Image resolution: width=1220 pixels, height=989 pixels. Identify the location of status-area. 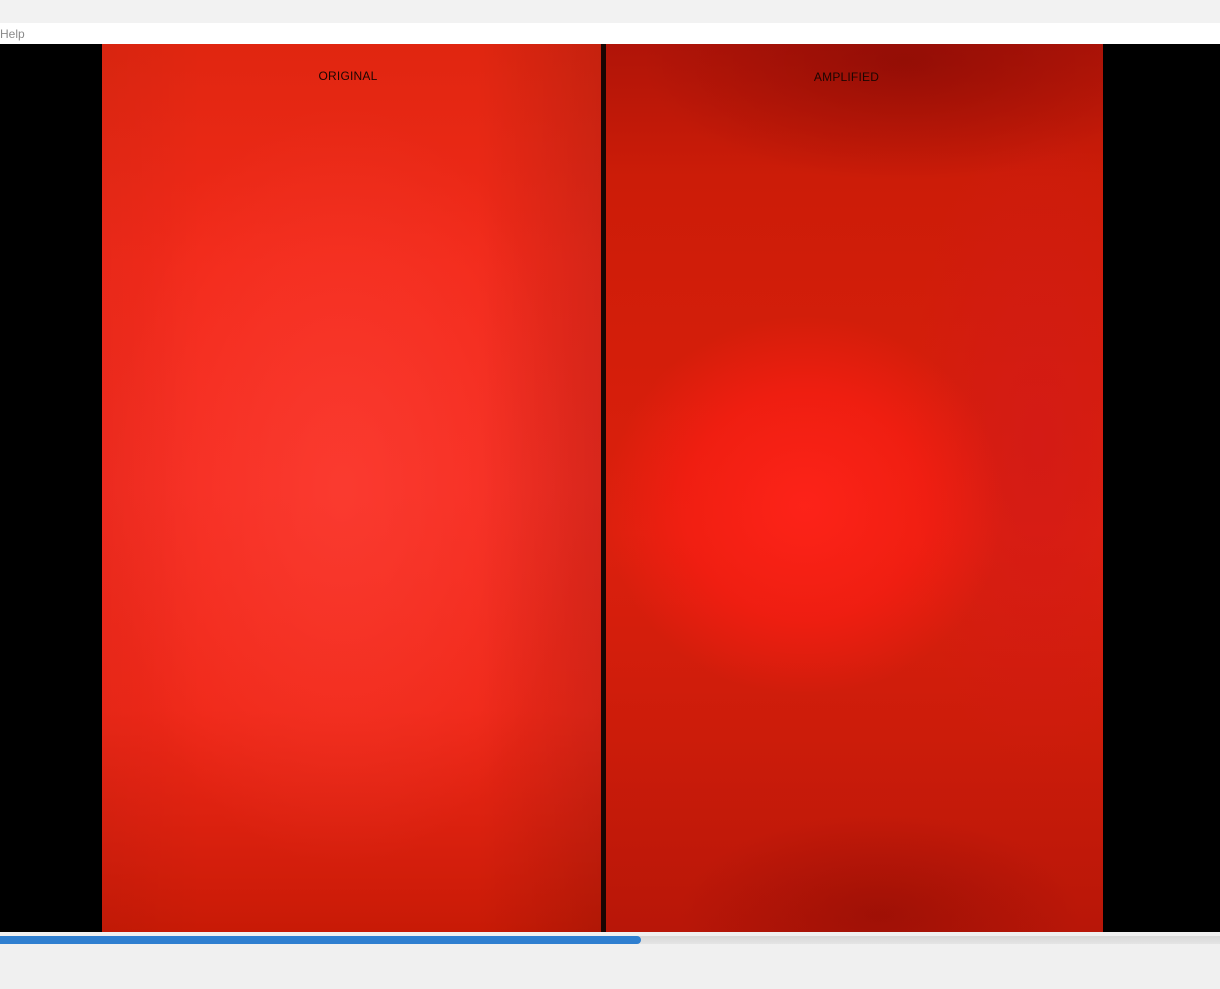
(610, 966).